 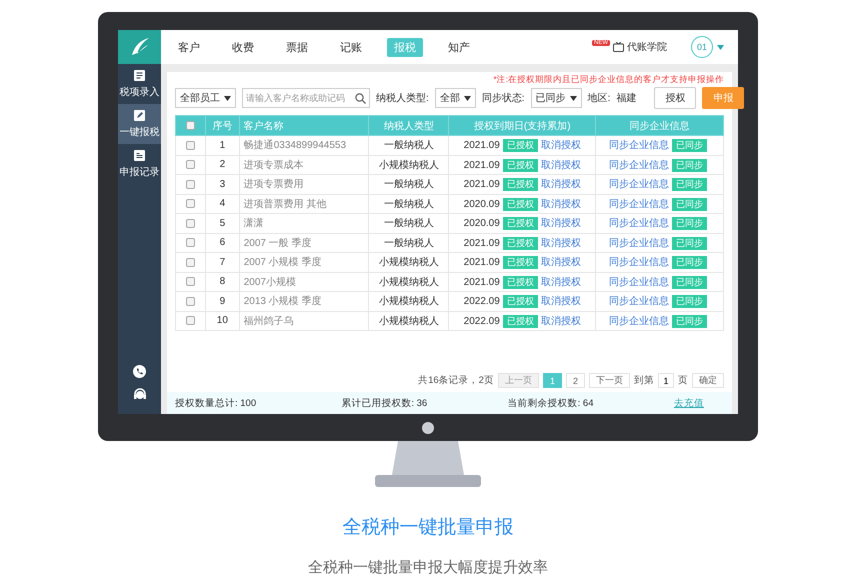 I want to click on feature-subtitle: 全税种一键批量申报大幅度提升效率, so click(x=428, y=567).